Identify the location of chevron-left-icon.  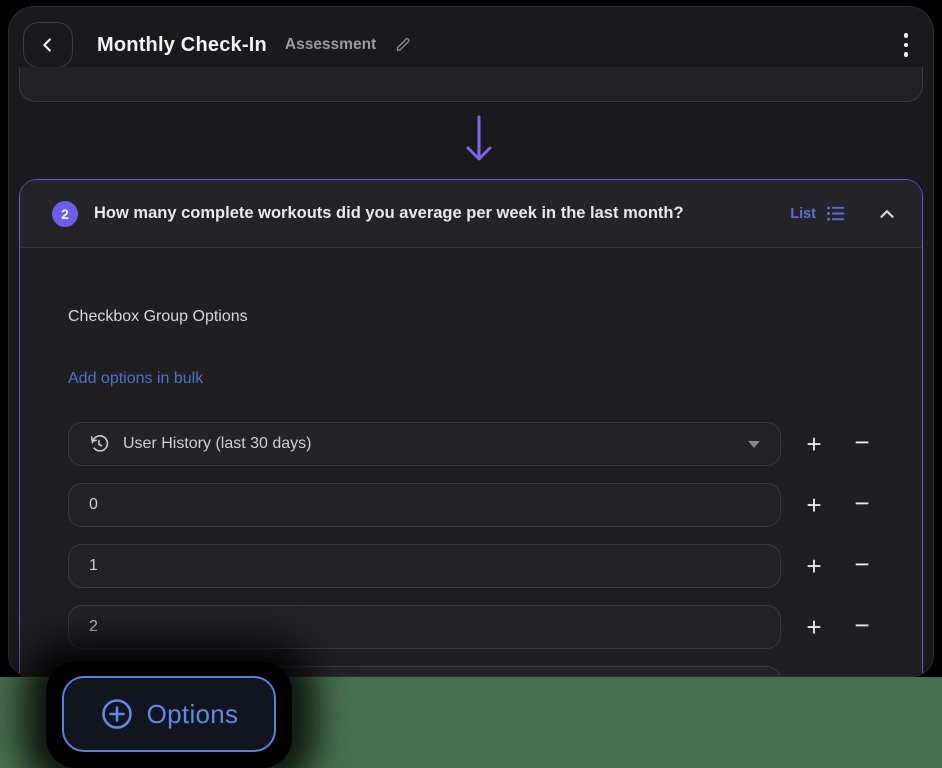
(48, 45).